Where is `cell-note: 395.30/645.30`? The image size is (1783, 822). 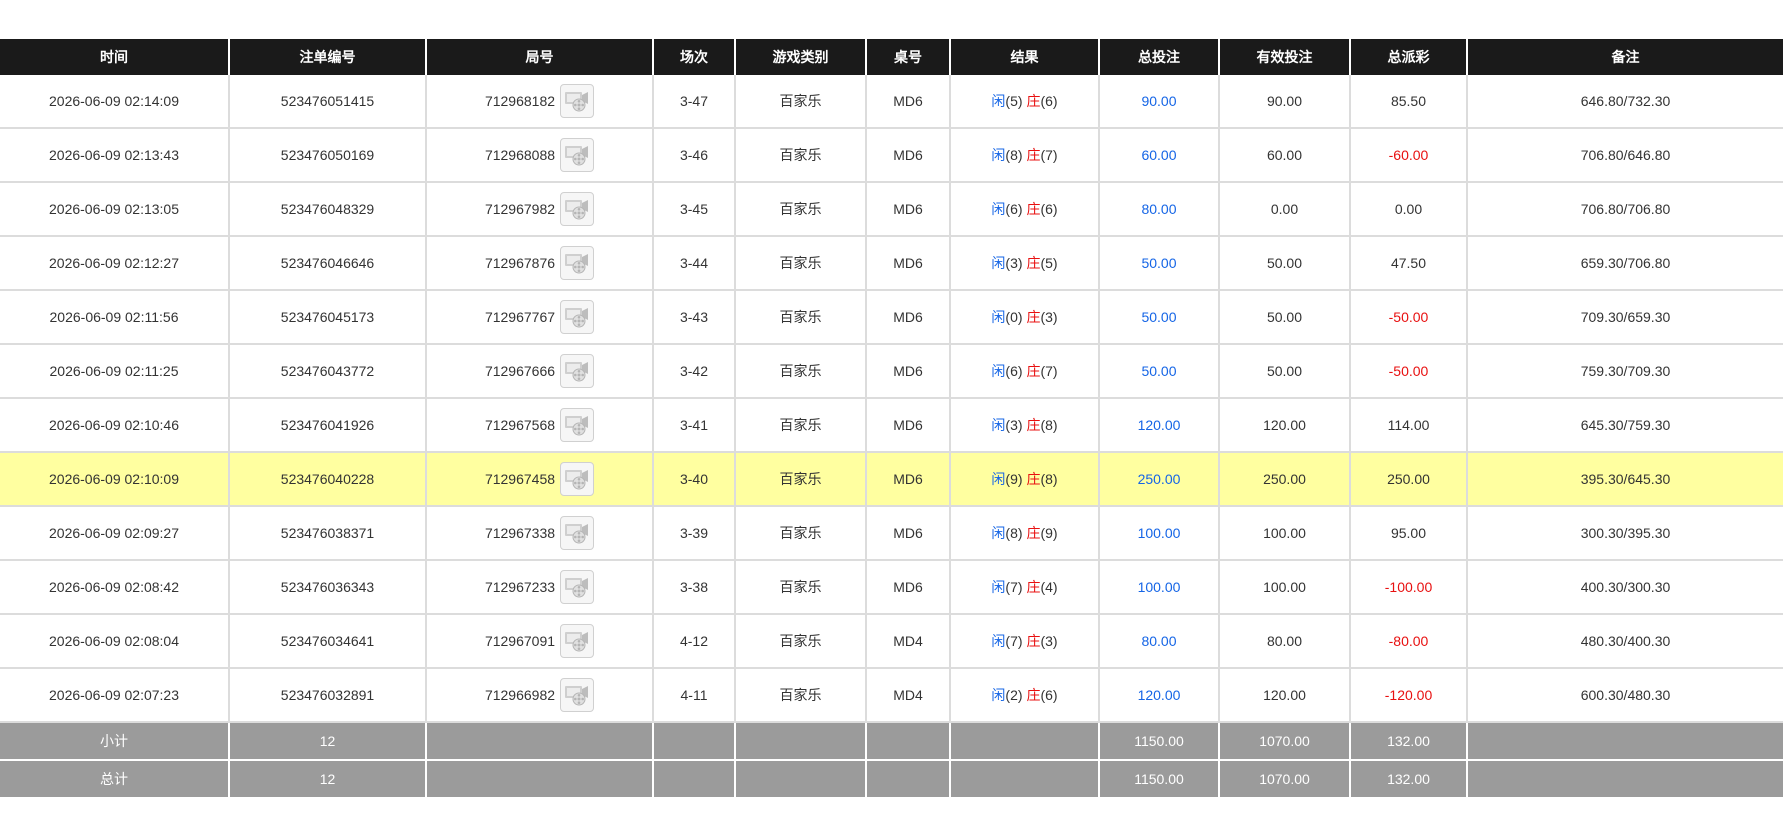
cell-note: 395.30/645.30 is located at coordinates (1624, 479).